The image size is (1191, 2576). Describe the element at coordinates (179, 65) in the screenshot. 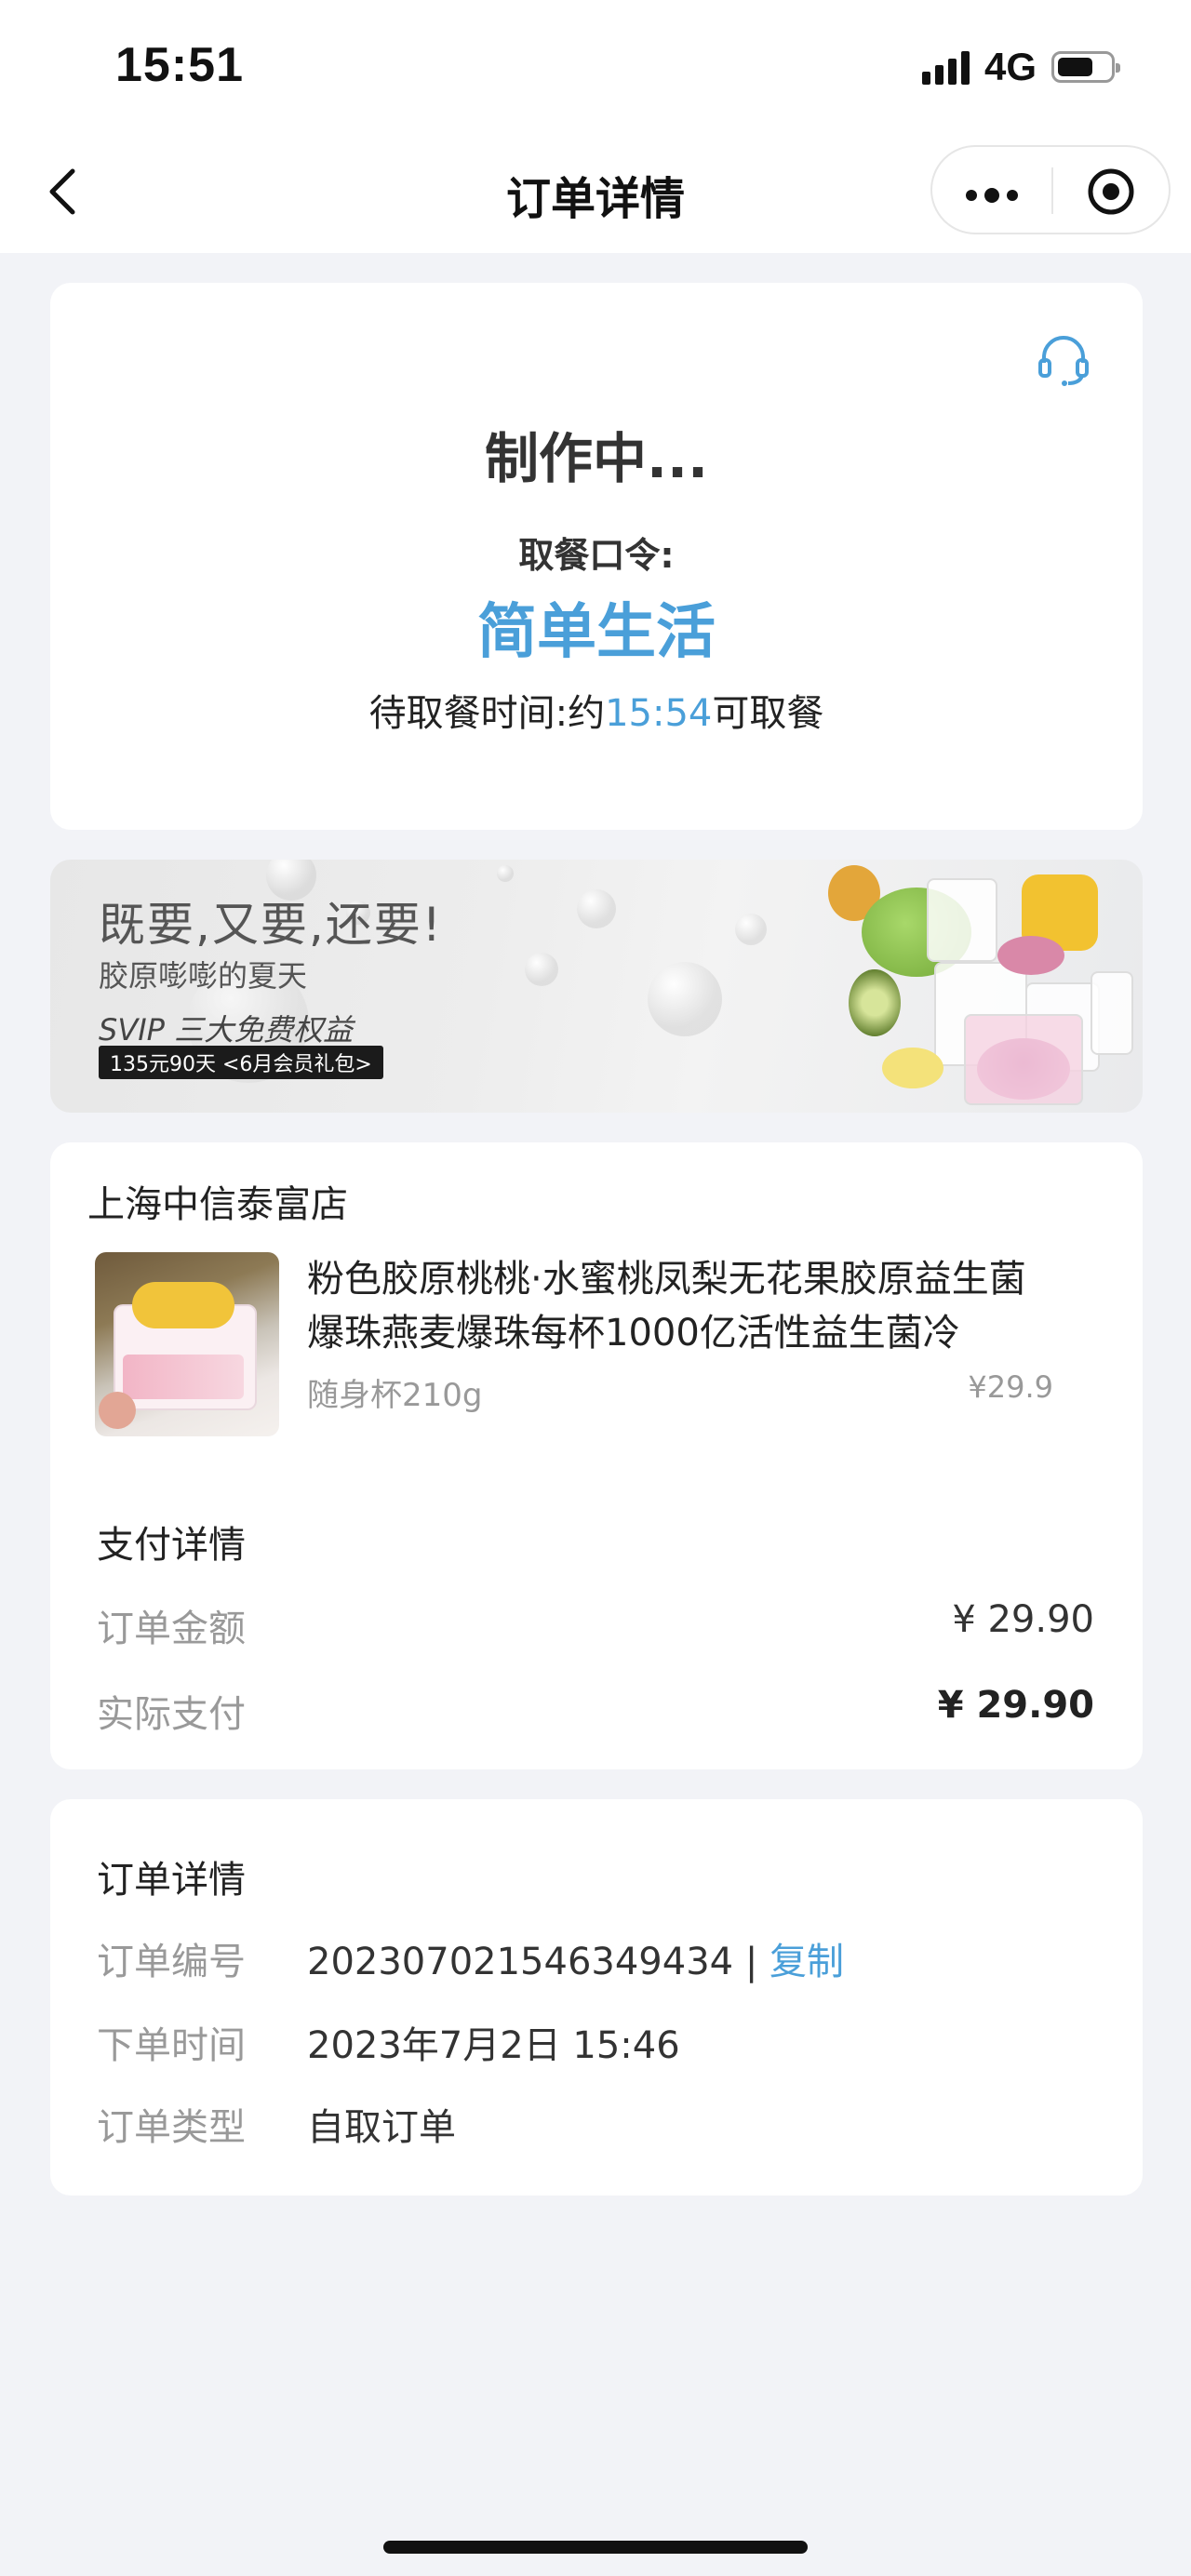

I see `status-time: 15:51` at that location.